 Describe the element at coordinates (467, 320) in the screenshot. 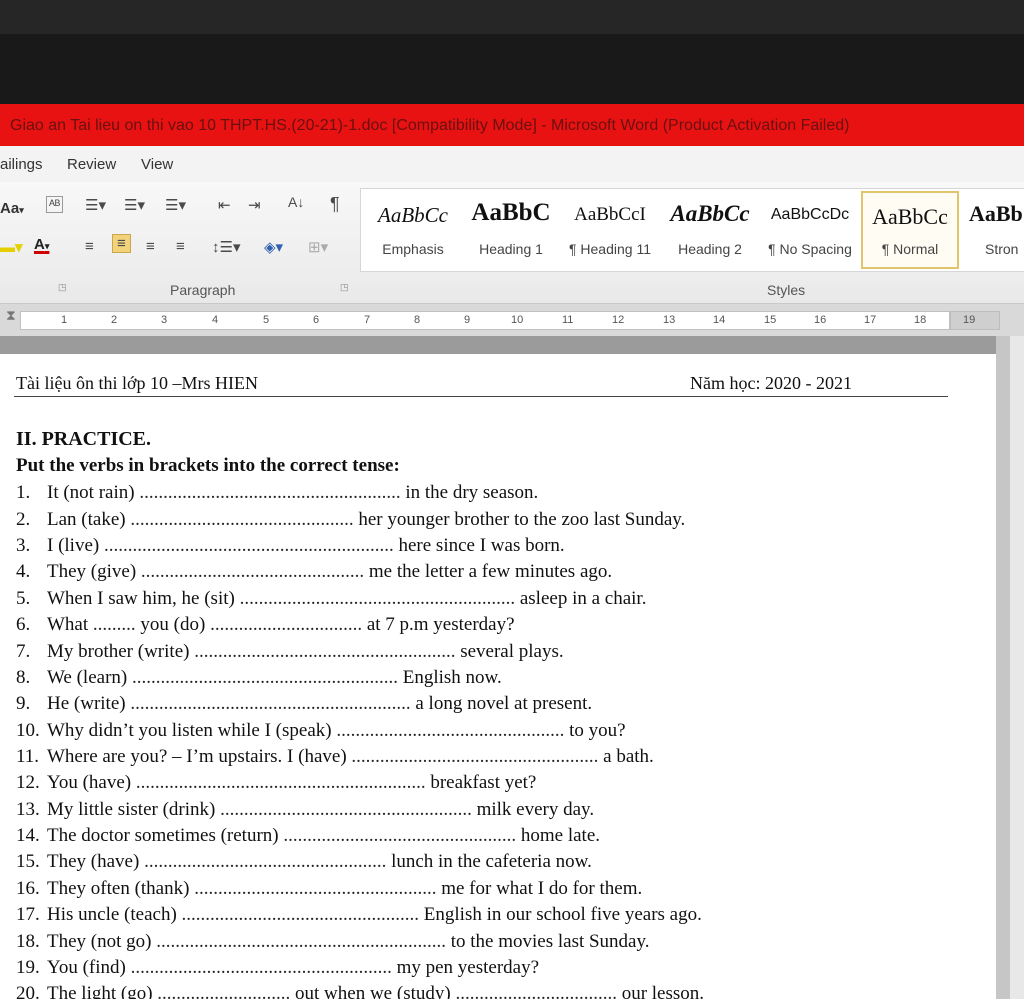

I see `ruler-tick: 9` at that location.